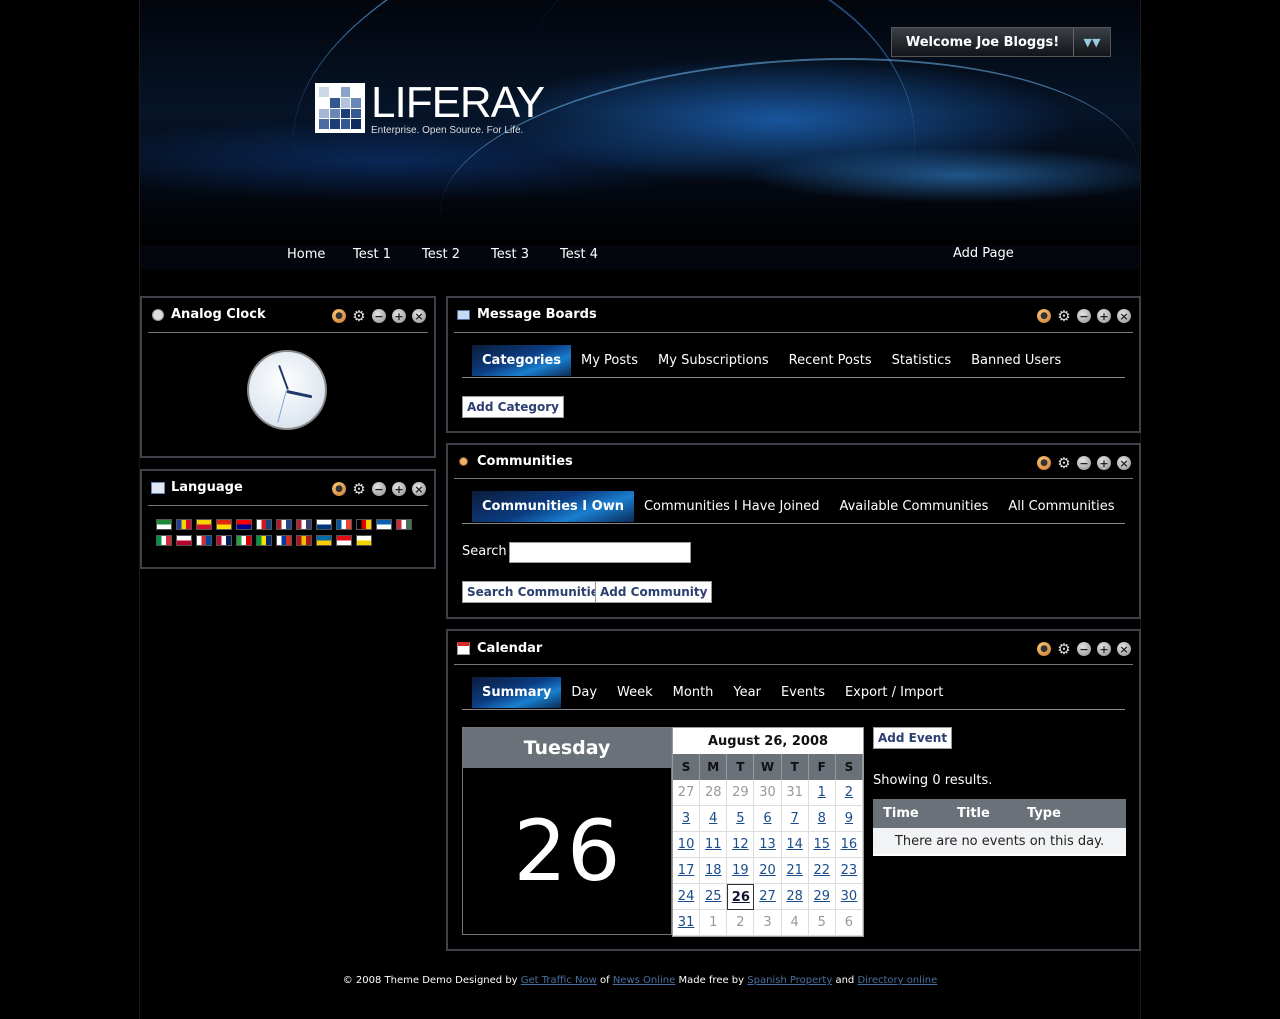 Image resolution: width=1280 pixels, height=1019 pixels. What do you see at coordinates (164, 524) in the screenshot?
I see `arabic-flag` at bounding box center [164, 524].